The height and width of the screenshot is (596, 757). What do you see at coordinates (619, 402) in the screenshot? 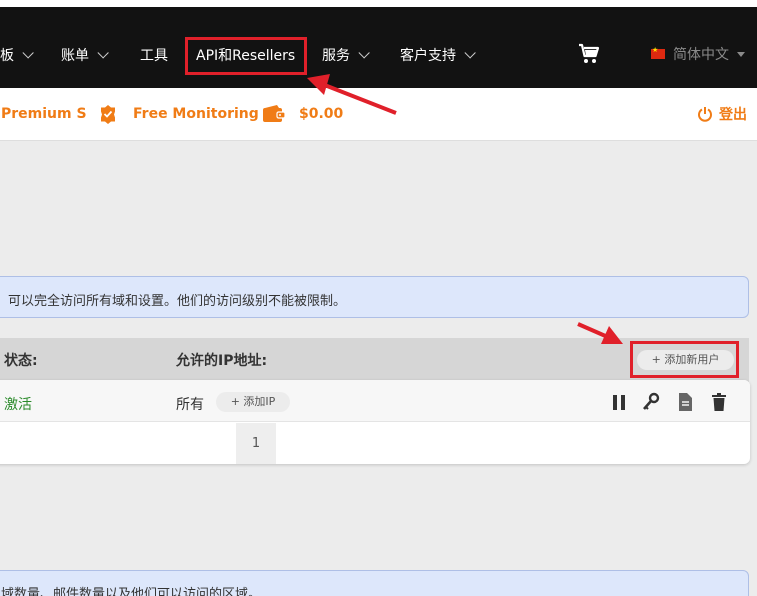
I see `pause-icon` at bounding box center [619, 402].